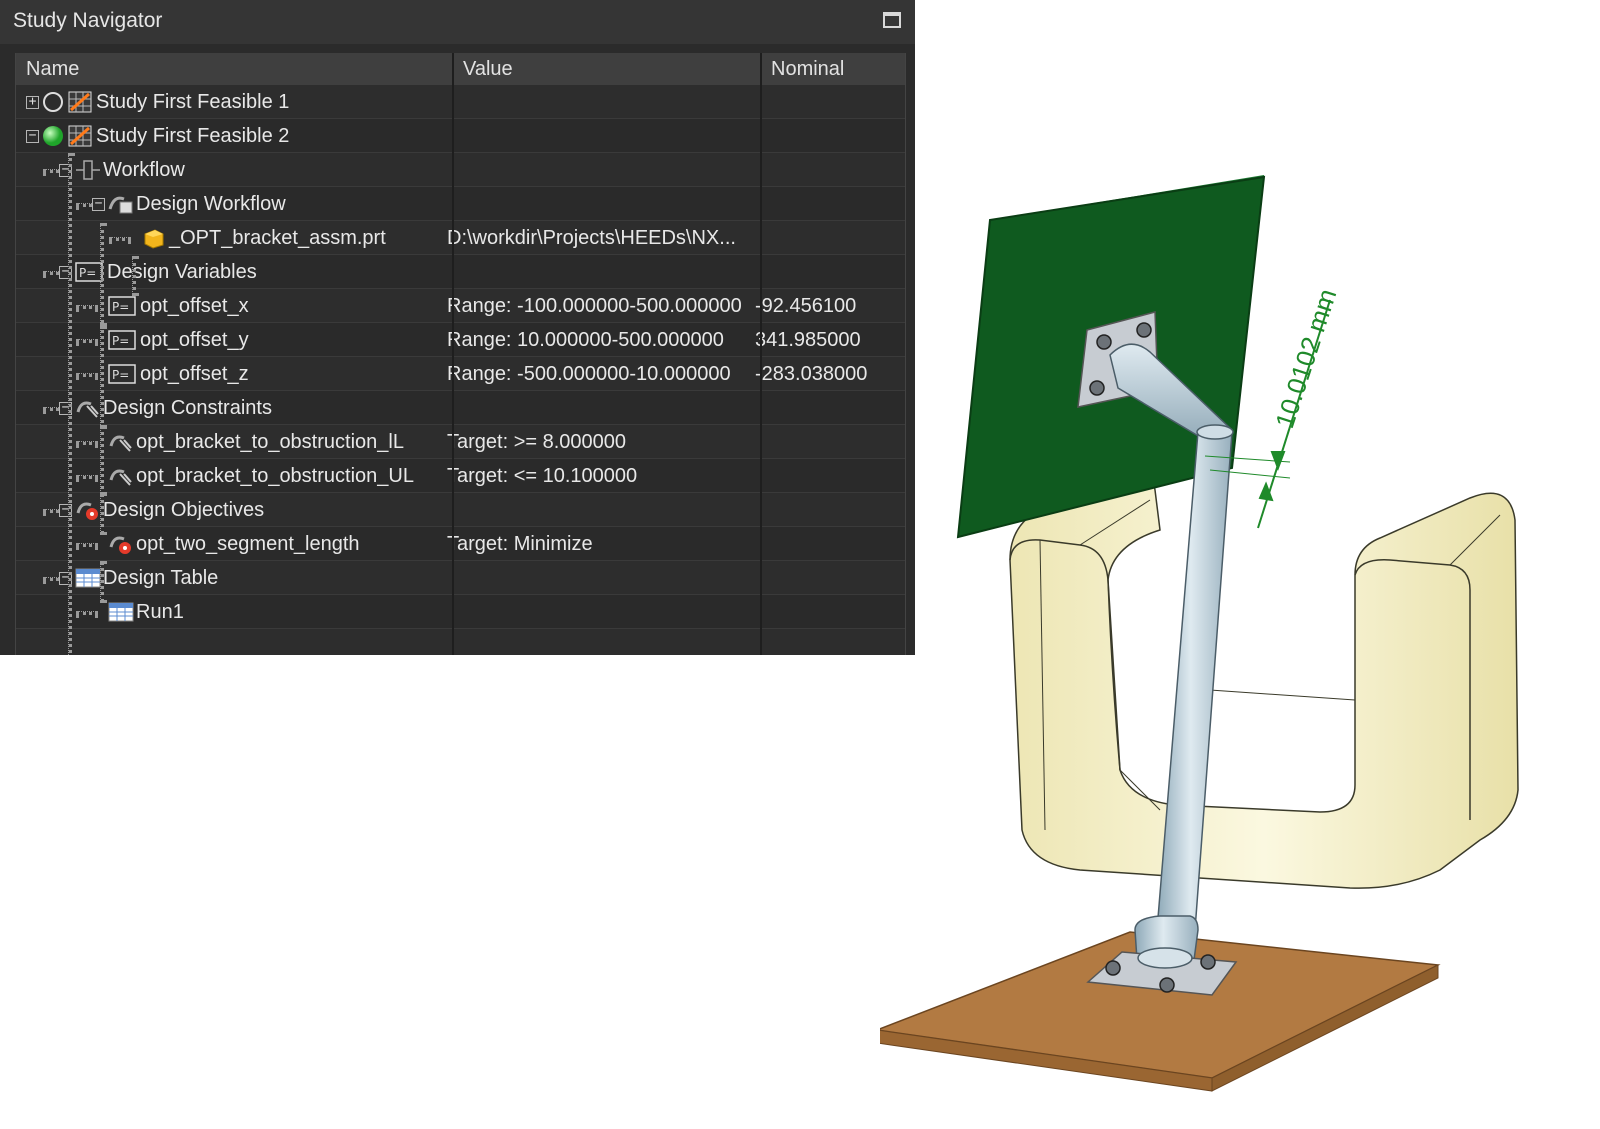  Describe the element at coordinates (160, 612) in the screenshot. I see `tree-item-label: Run1` at that location.